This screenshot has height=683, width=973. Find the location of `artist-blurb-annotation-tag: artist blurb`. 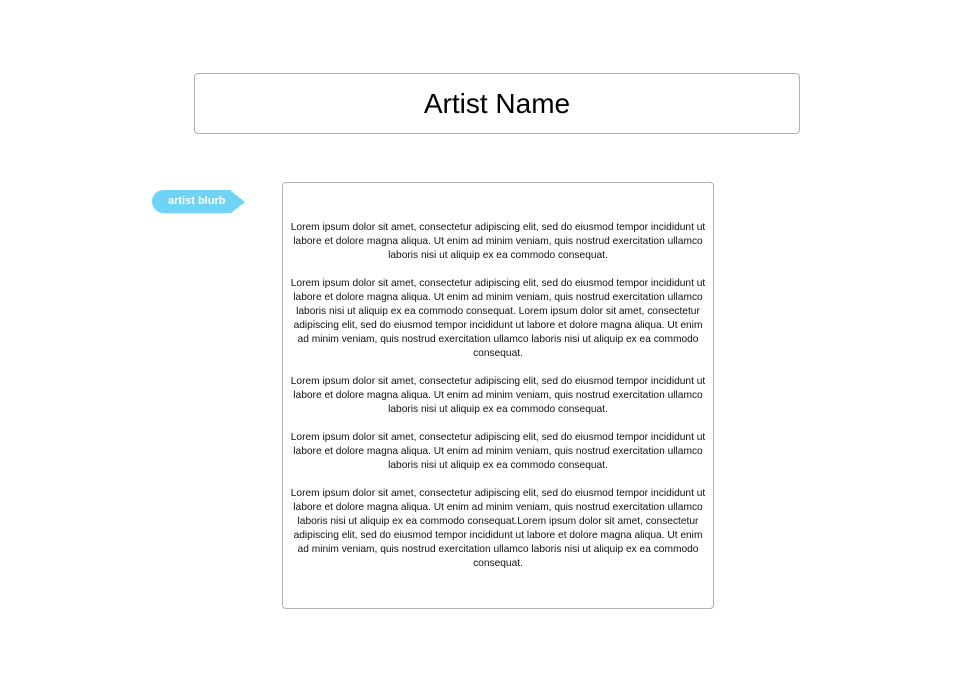

artist-blurb-annotation-tag: artist blurb is located at coordinates (199, 201).